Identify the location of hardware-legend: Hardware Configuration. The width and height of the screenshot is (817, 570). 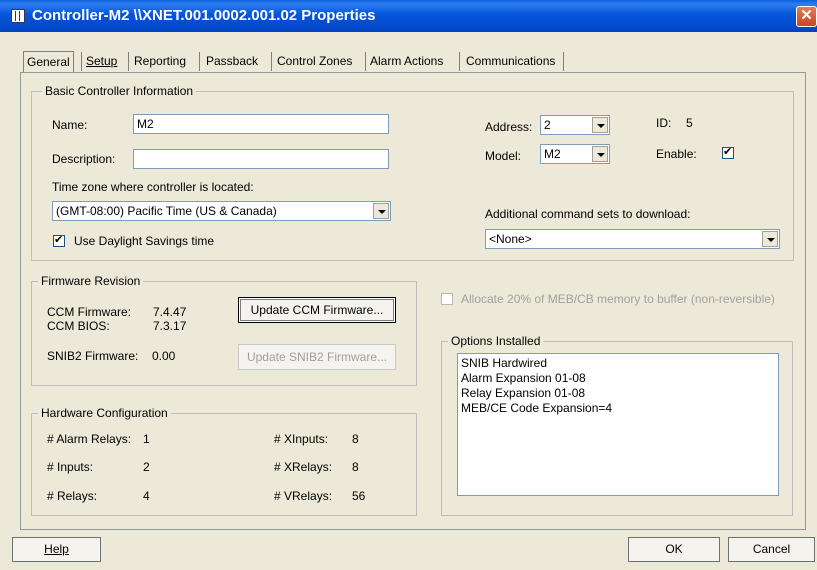
(104, 413).